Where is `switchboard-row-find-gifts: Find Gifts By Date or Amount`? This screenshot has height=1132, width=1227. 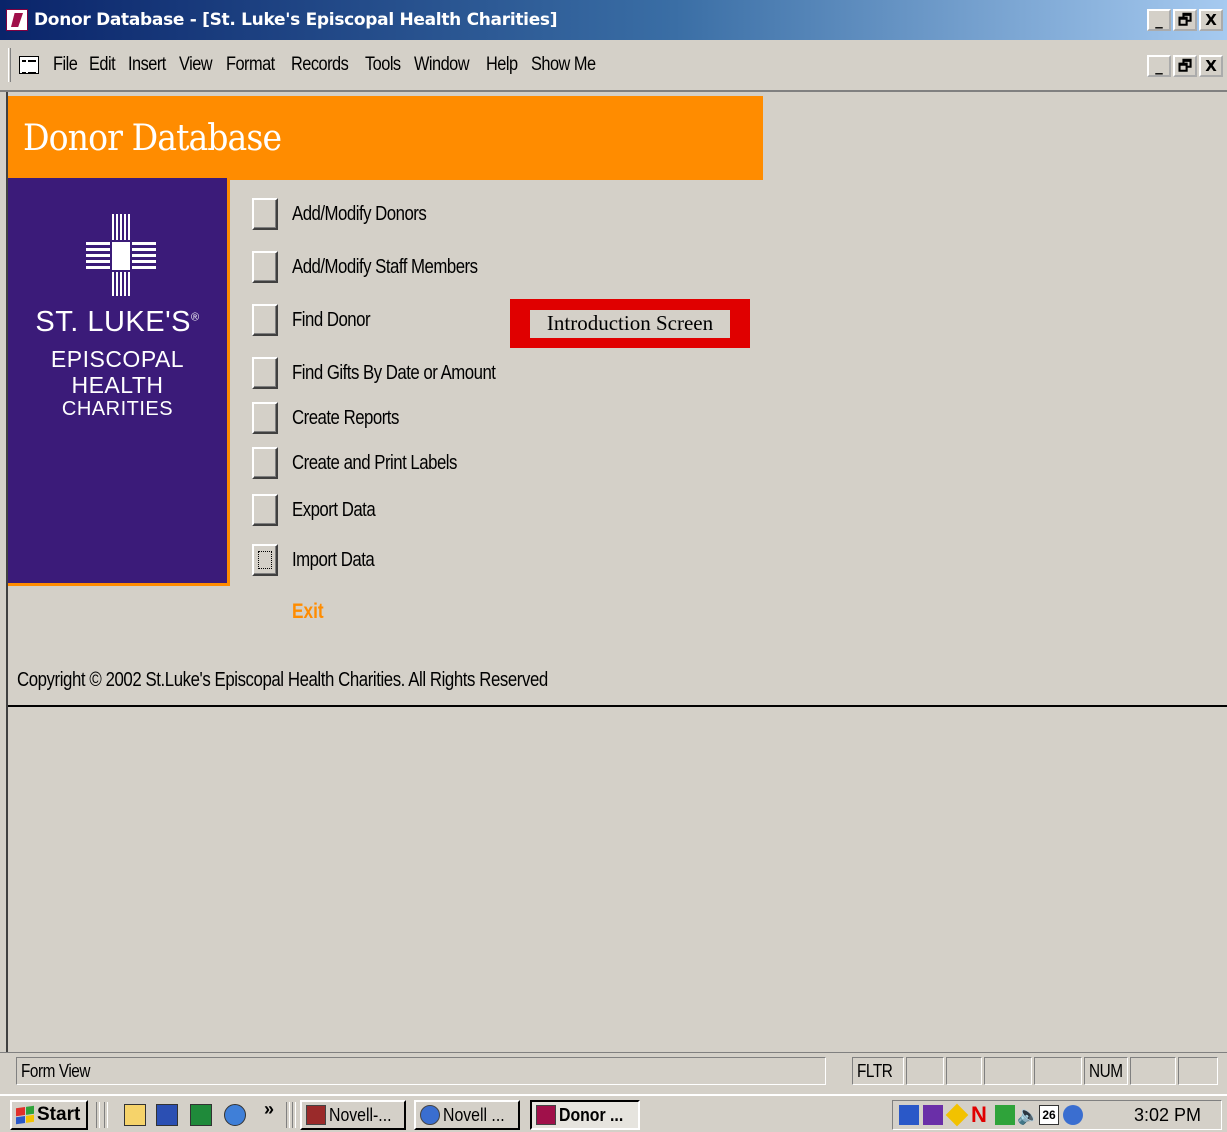
switchboard-row-find-gifts: Find Gifts By Date or Amount is located at coordinates (393, 373).